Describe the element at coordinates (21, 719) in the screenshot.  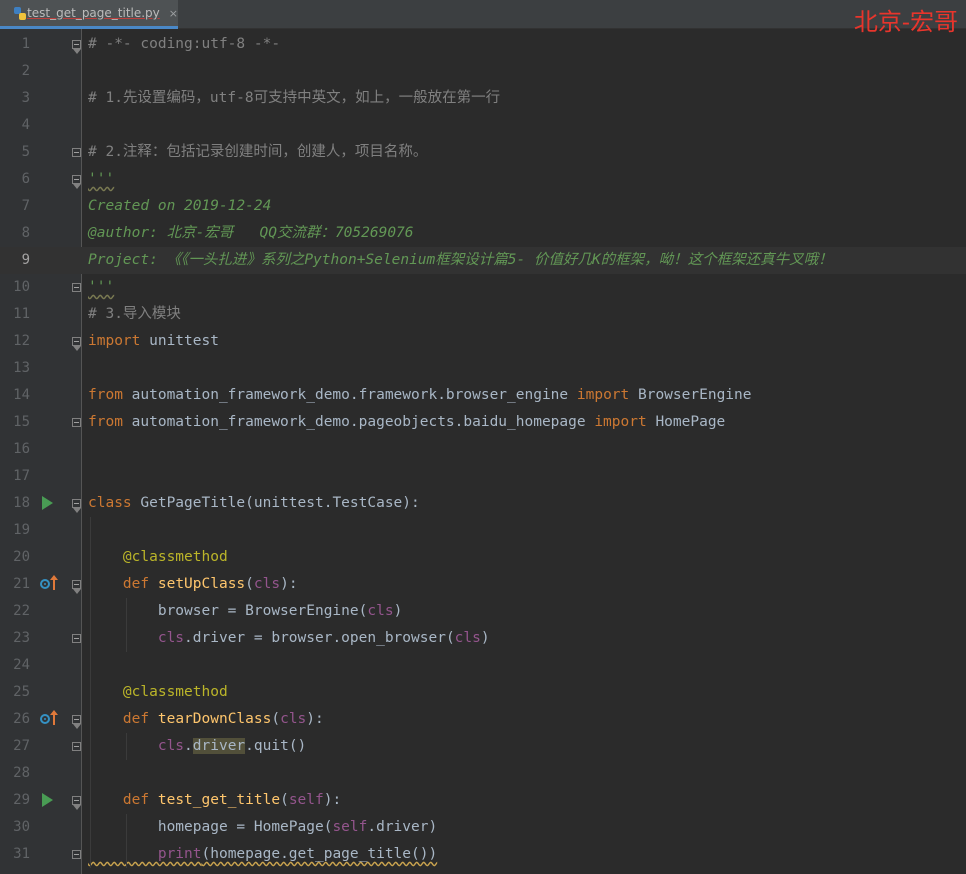
I see `line-number: 26` at that location.